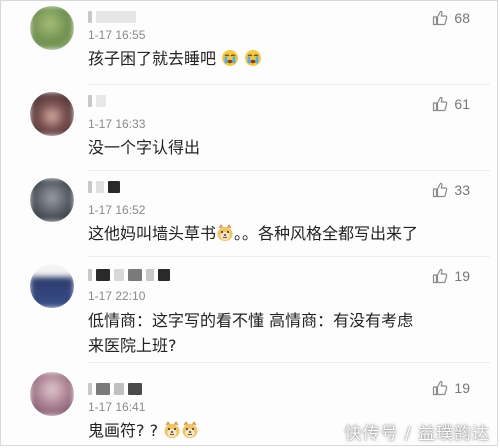  Describe the element at coordinates (278, 147) in the screenshot. I see `comment-text: 没一个字认得出` at that location.